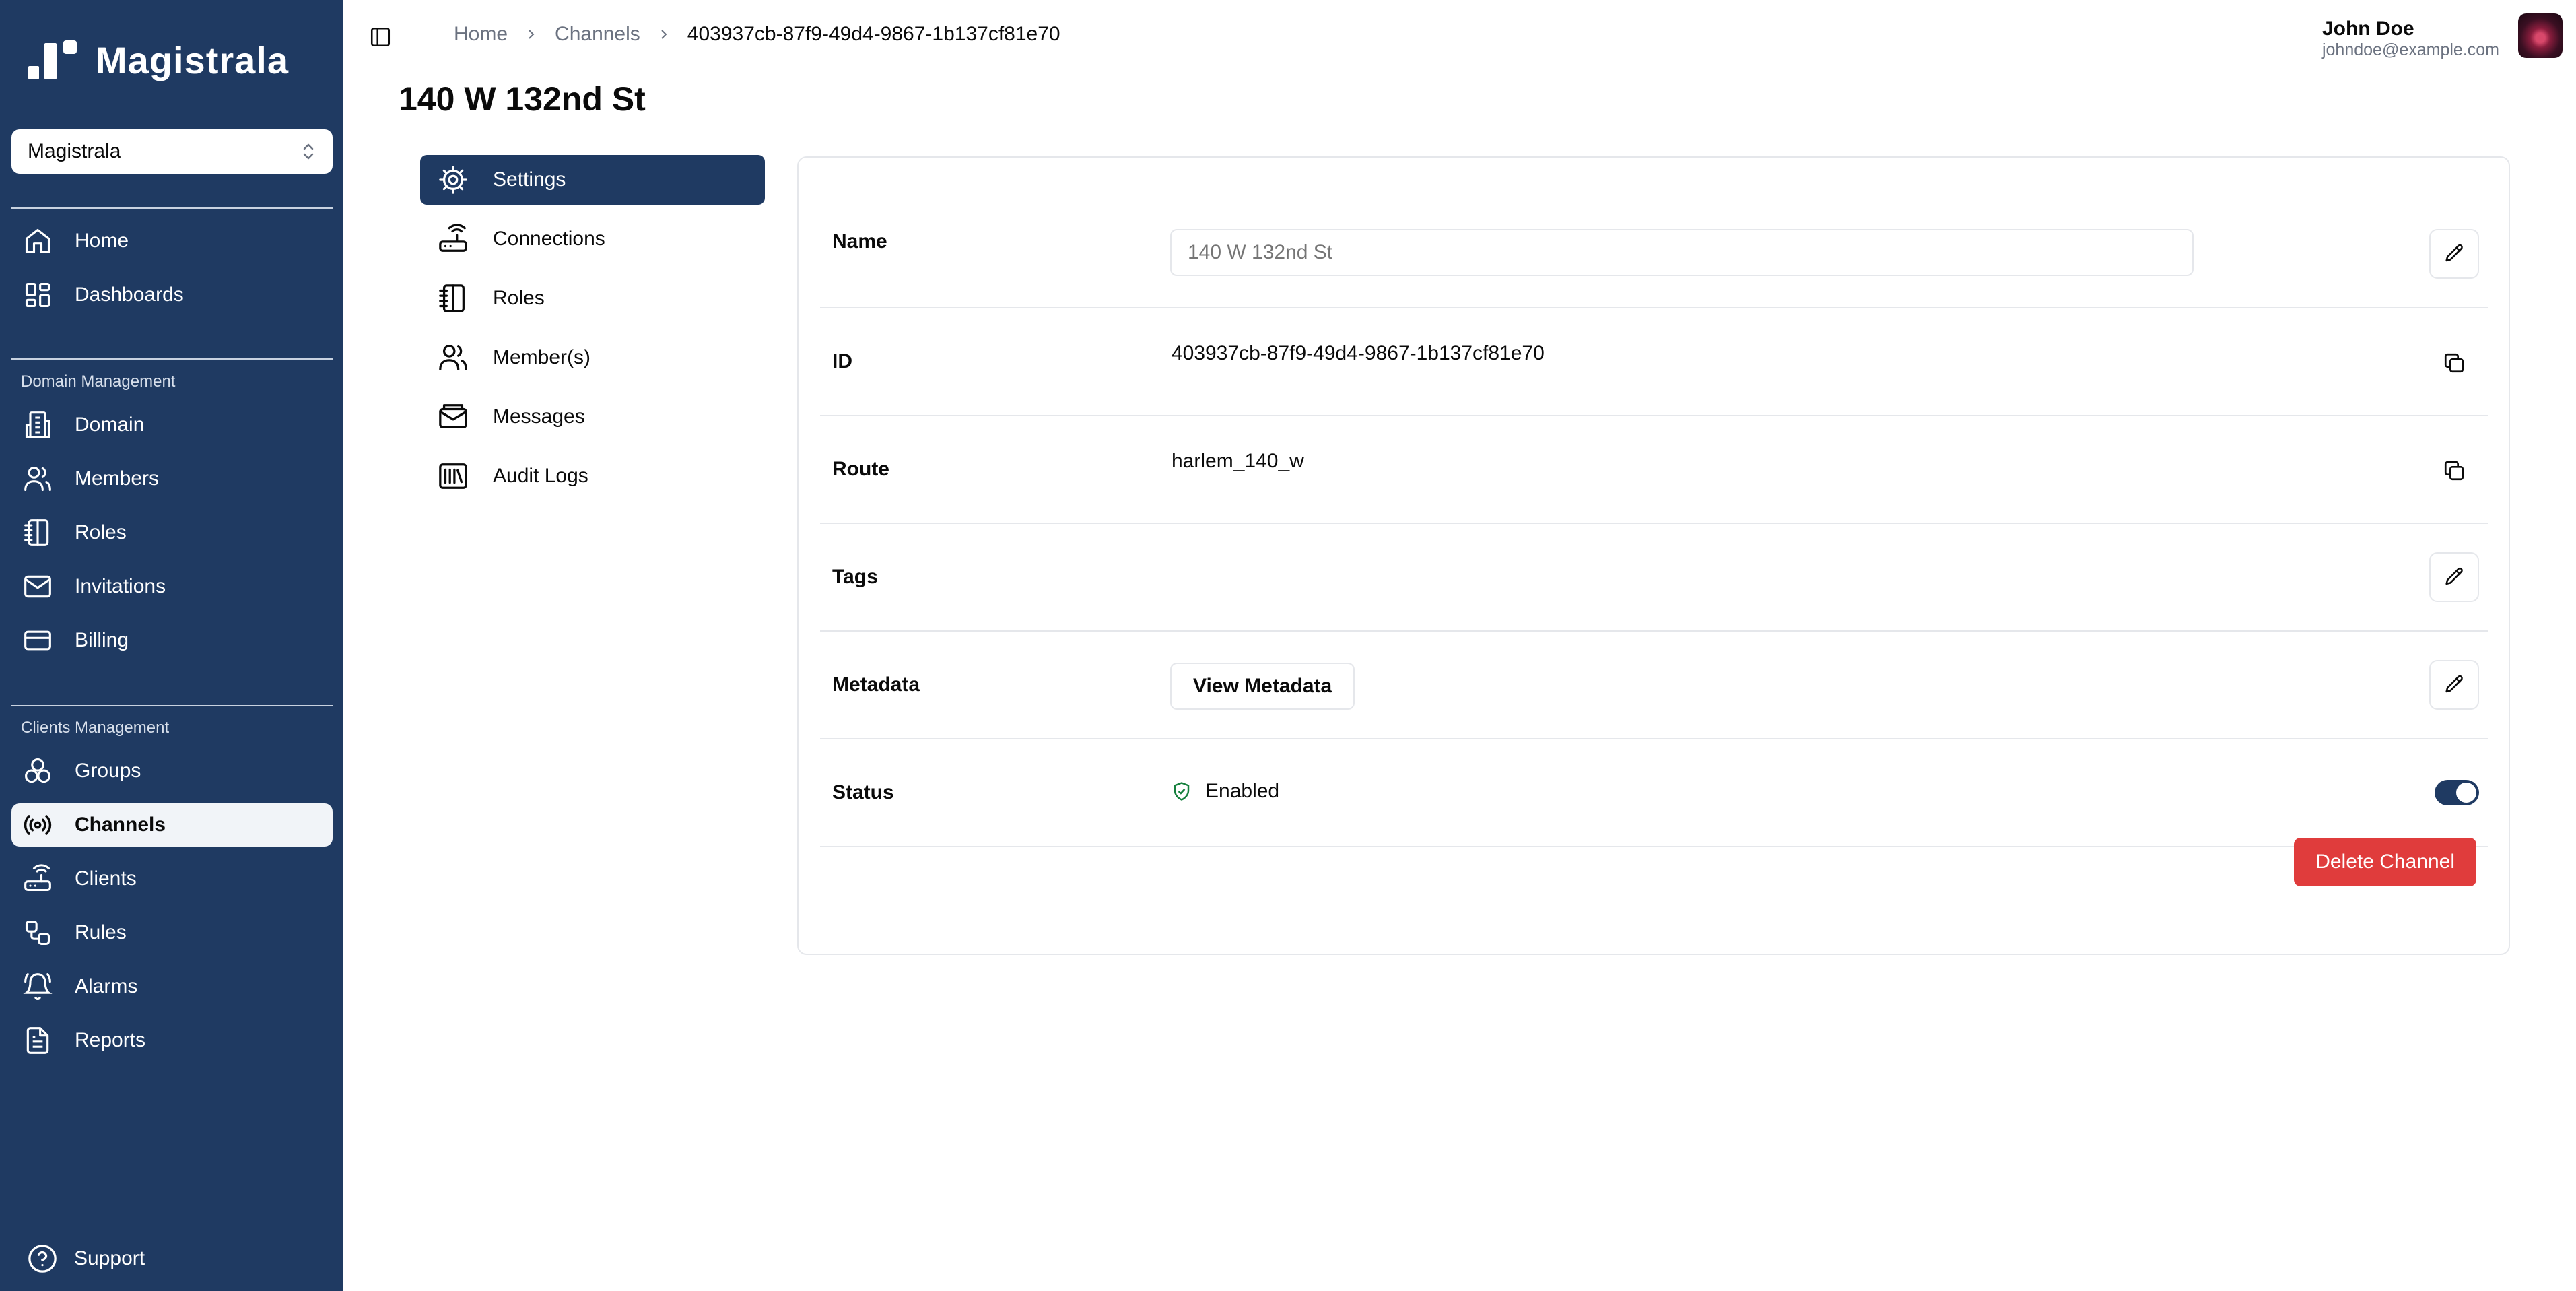 This screenshot has height=1291, width=2576. What do you see at coordinates (592, 298) in the screenshot?
I see `tab-roles: Roles` at bounding box center [592, 298].